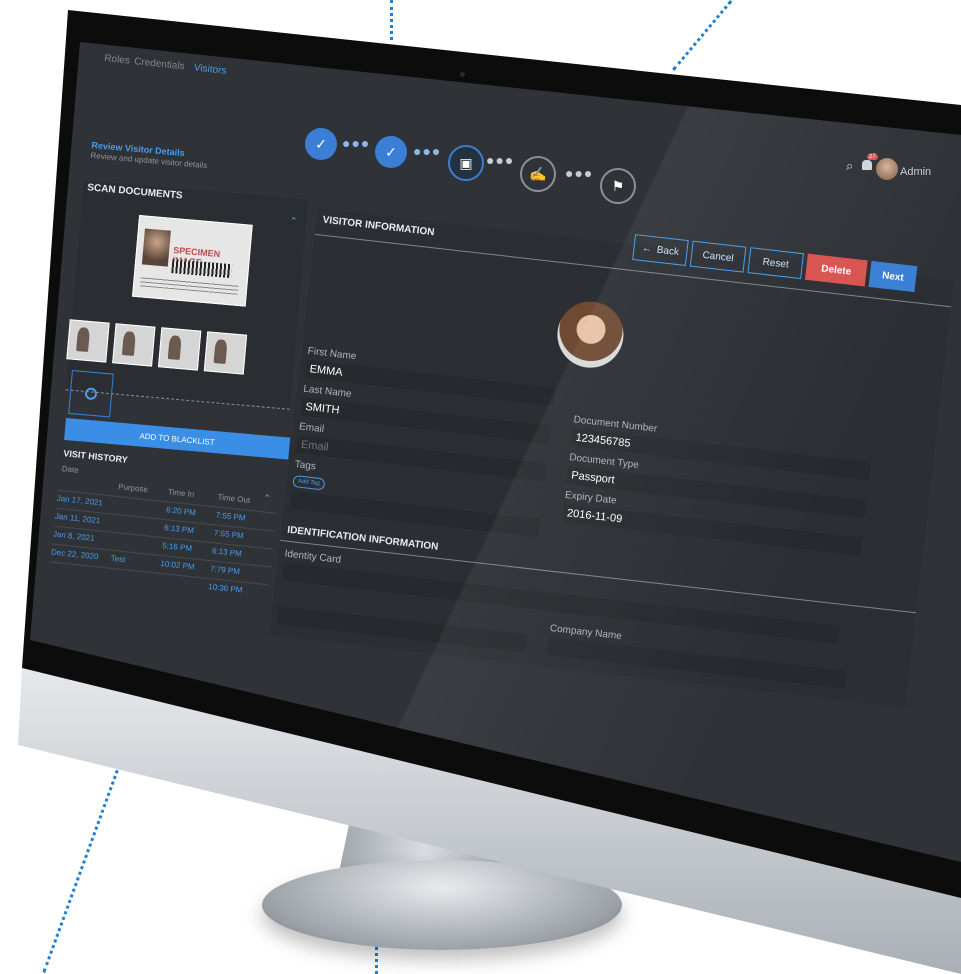 Image resolution: width=961 pixels, height=974 pixels. What do you see at coordinates (442, 905) in the screenshot?
I see `monitor-stand-base` at bounding box center [442, 905].